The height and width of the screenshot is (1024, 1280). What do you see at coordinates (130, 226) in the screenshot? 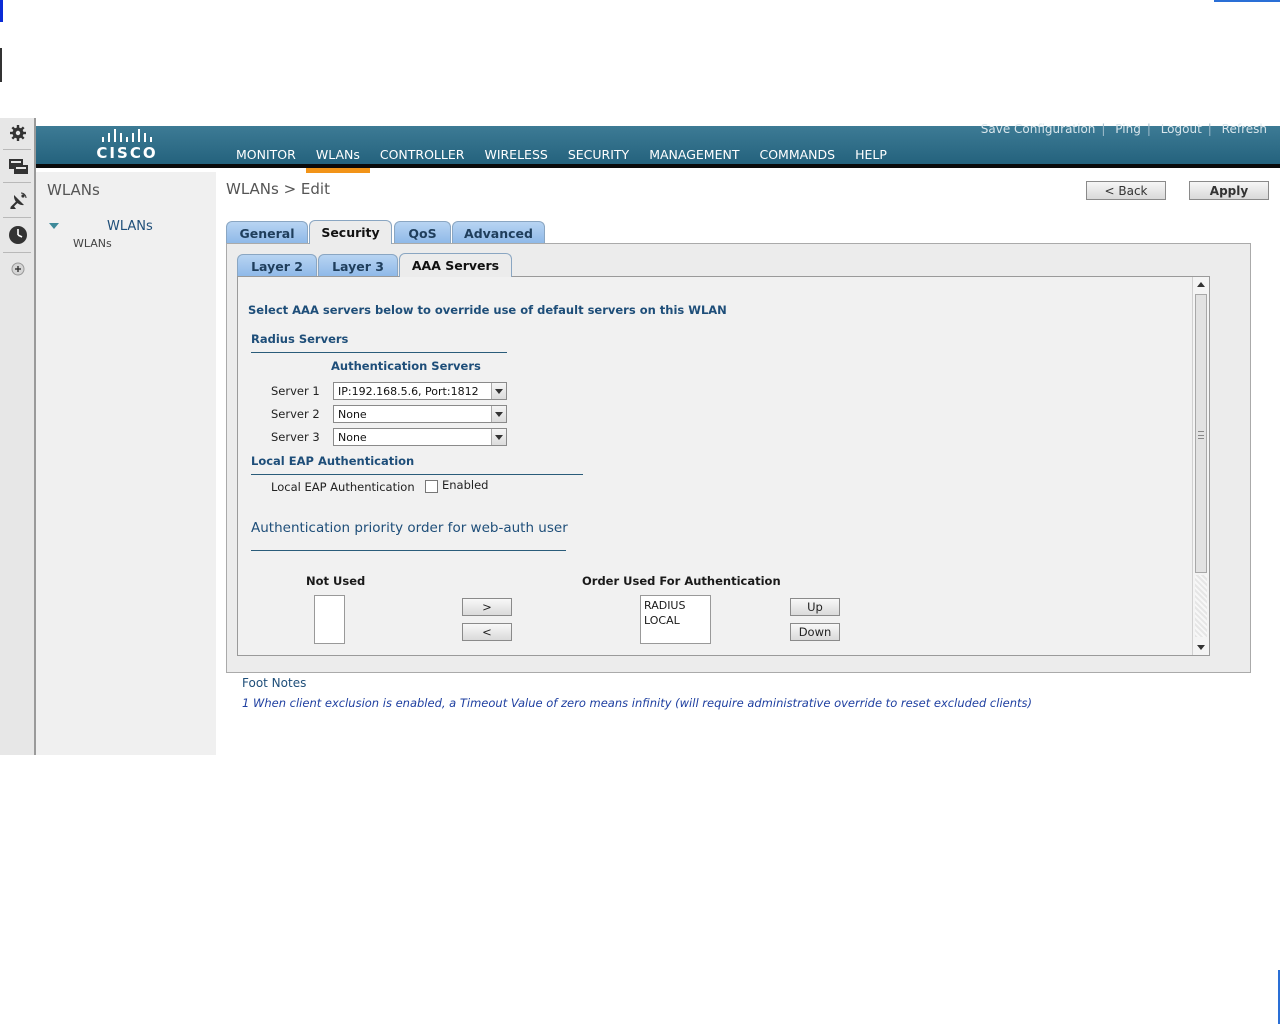
I see `left-nav-item-wlans: WLANs` at bounding box center [130, 226].